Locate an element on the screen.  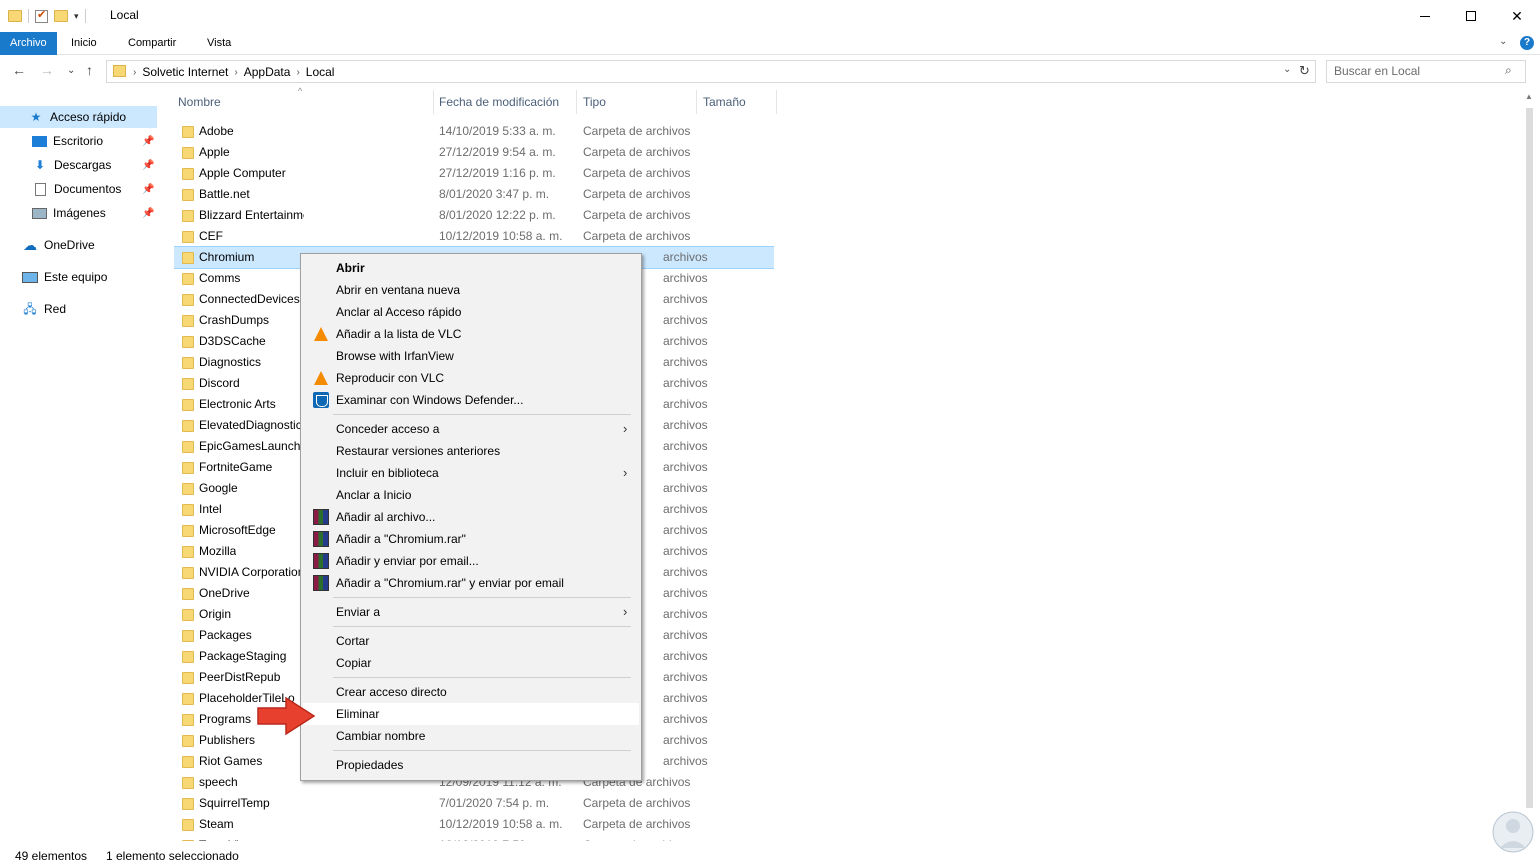
column-header-type: Tipo is located at coordinates (639, 102).